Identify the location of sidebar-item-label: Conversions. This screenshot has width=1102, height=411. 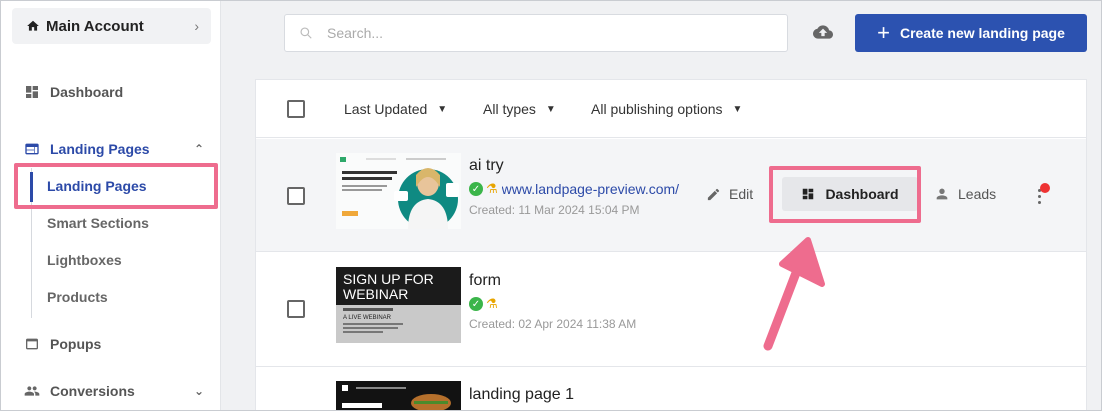
(92, 391).